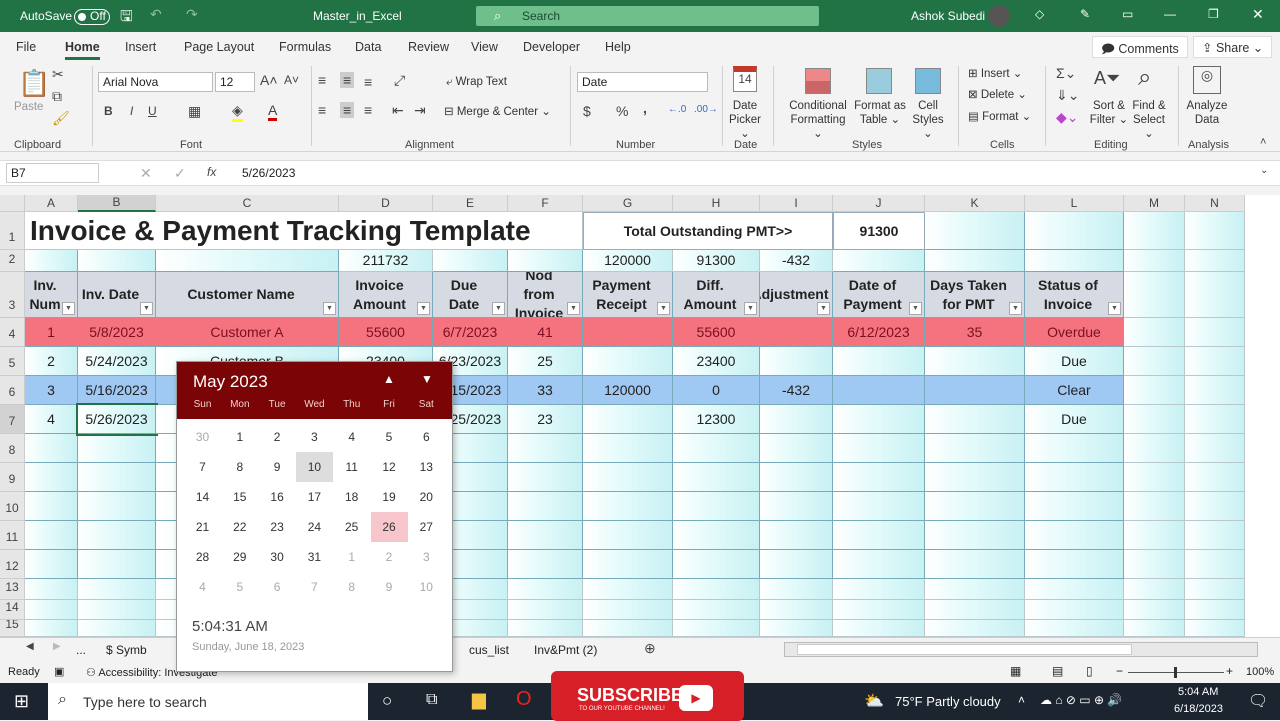  Describe the element at coordinates (239, 467) in the screenshot. I see `calendar-day: 8` at that location.